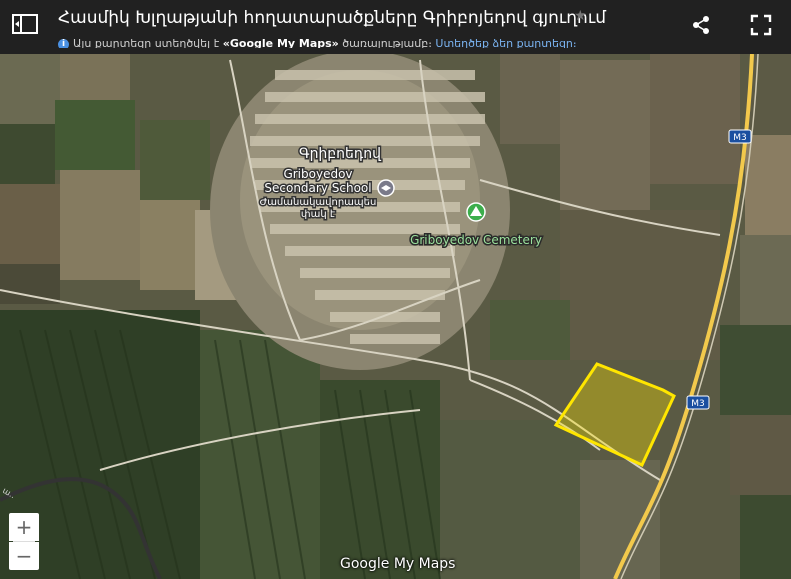 The image size is (791, 579). What do you see at coordinates (505, 42) in the screenshot?
I see `create-map-link: Ստեղծեք ձեր քարտեզը։` at bounding box center [505, 42].